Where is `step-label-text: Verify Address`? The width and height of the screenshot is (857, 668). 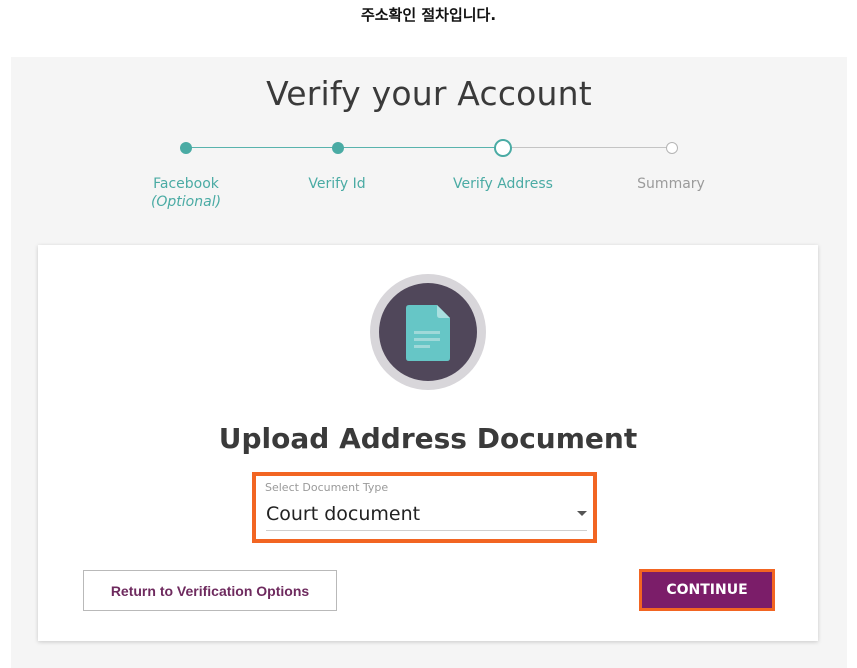 step-label-text: Verify Address is located at coordinates (503, 184).